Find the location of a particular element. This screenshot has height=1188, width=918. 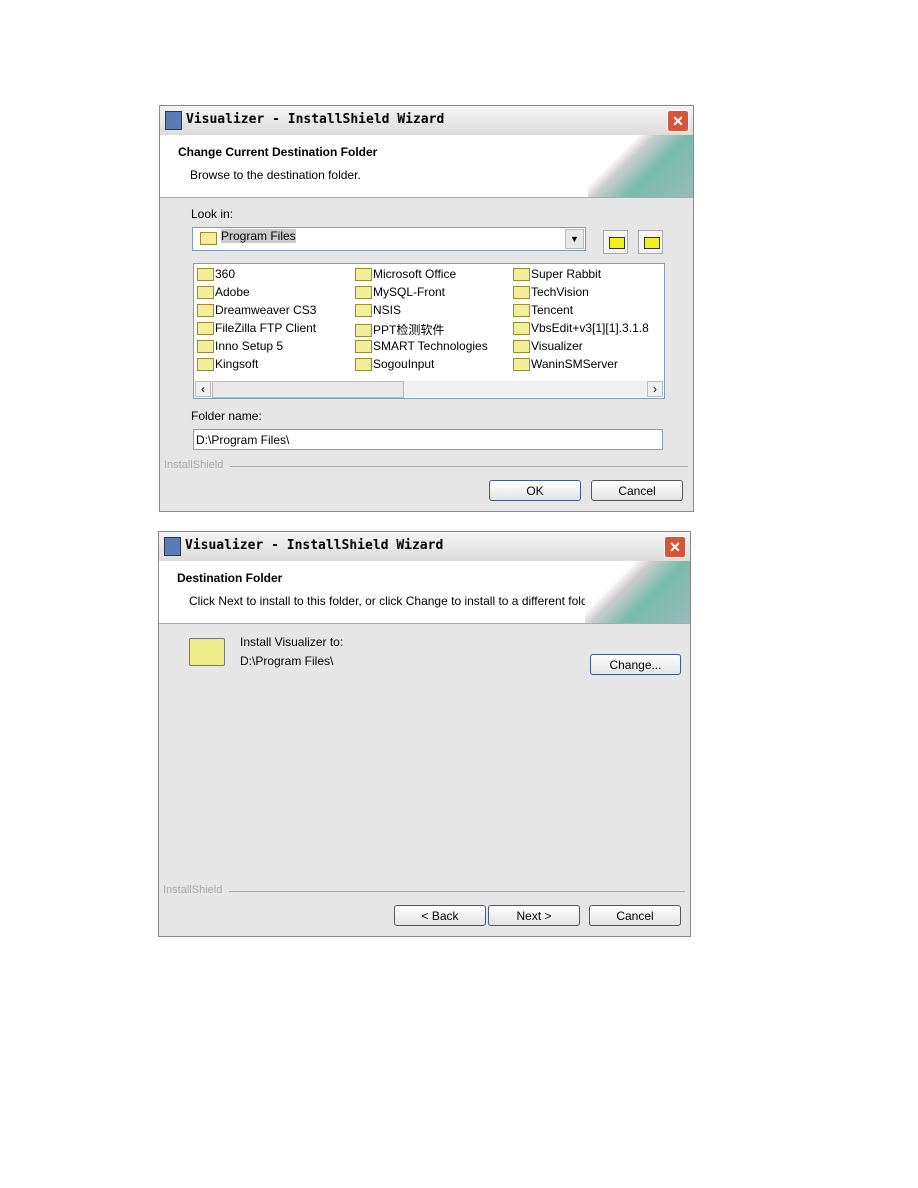

folder-item-label: SogouInput is located at coordinates (404, 364).